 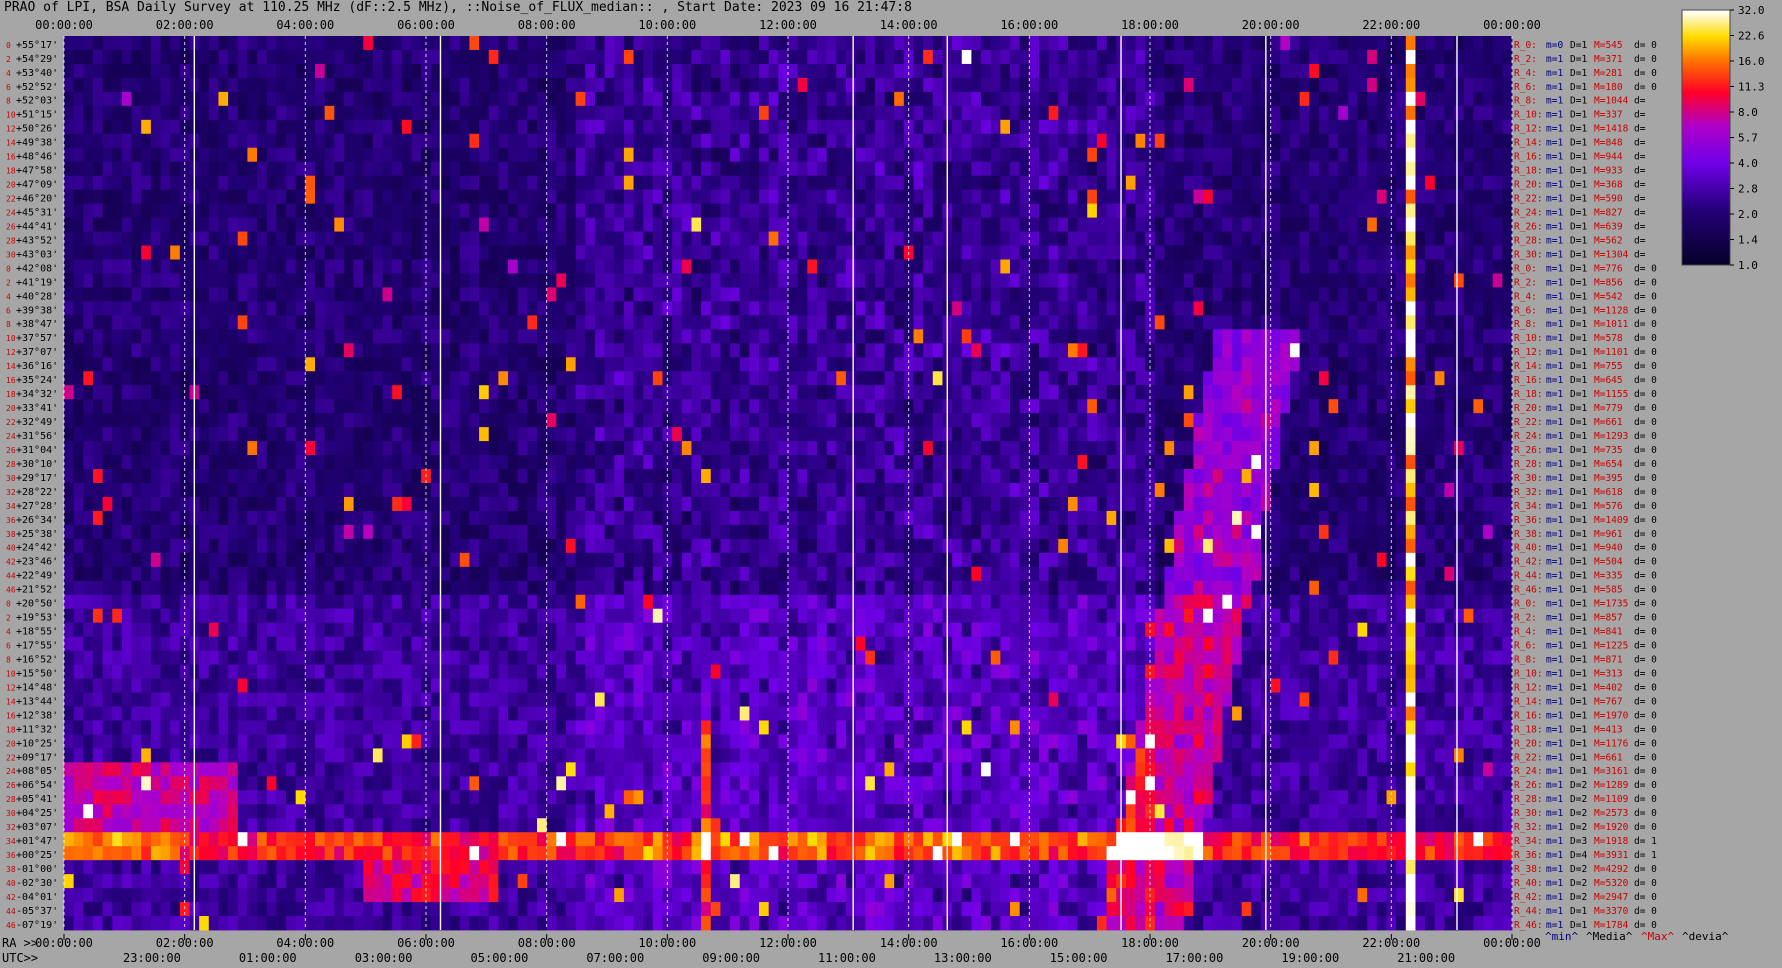 What do you see at coordinates (1611, 436) in the screenshot?
I see `row-stat-max: M=1293` at bounding box center [1611, 436].